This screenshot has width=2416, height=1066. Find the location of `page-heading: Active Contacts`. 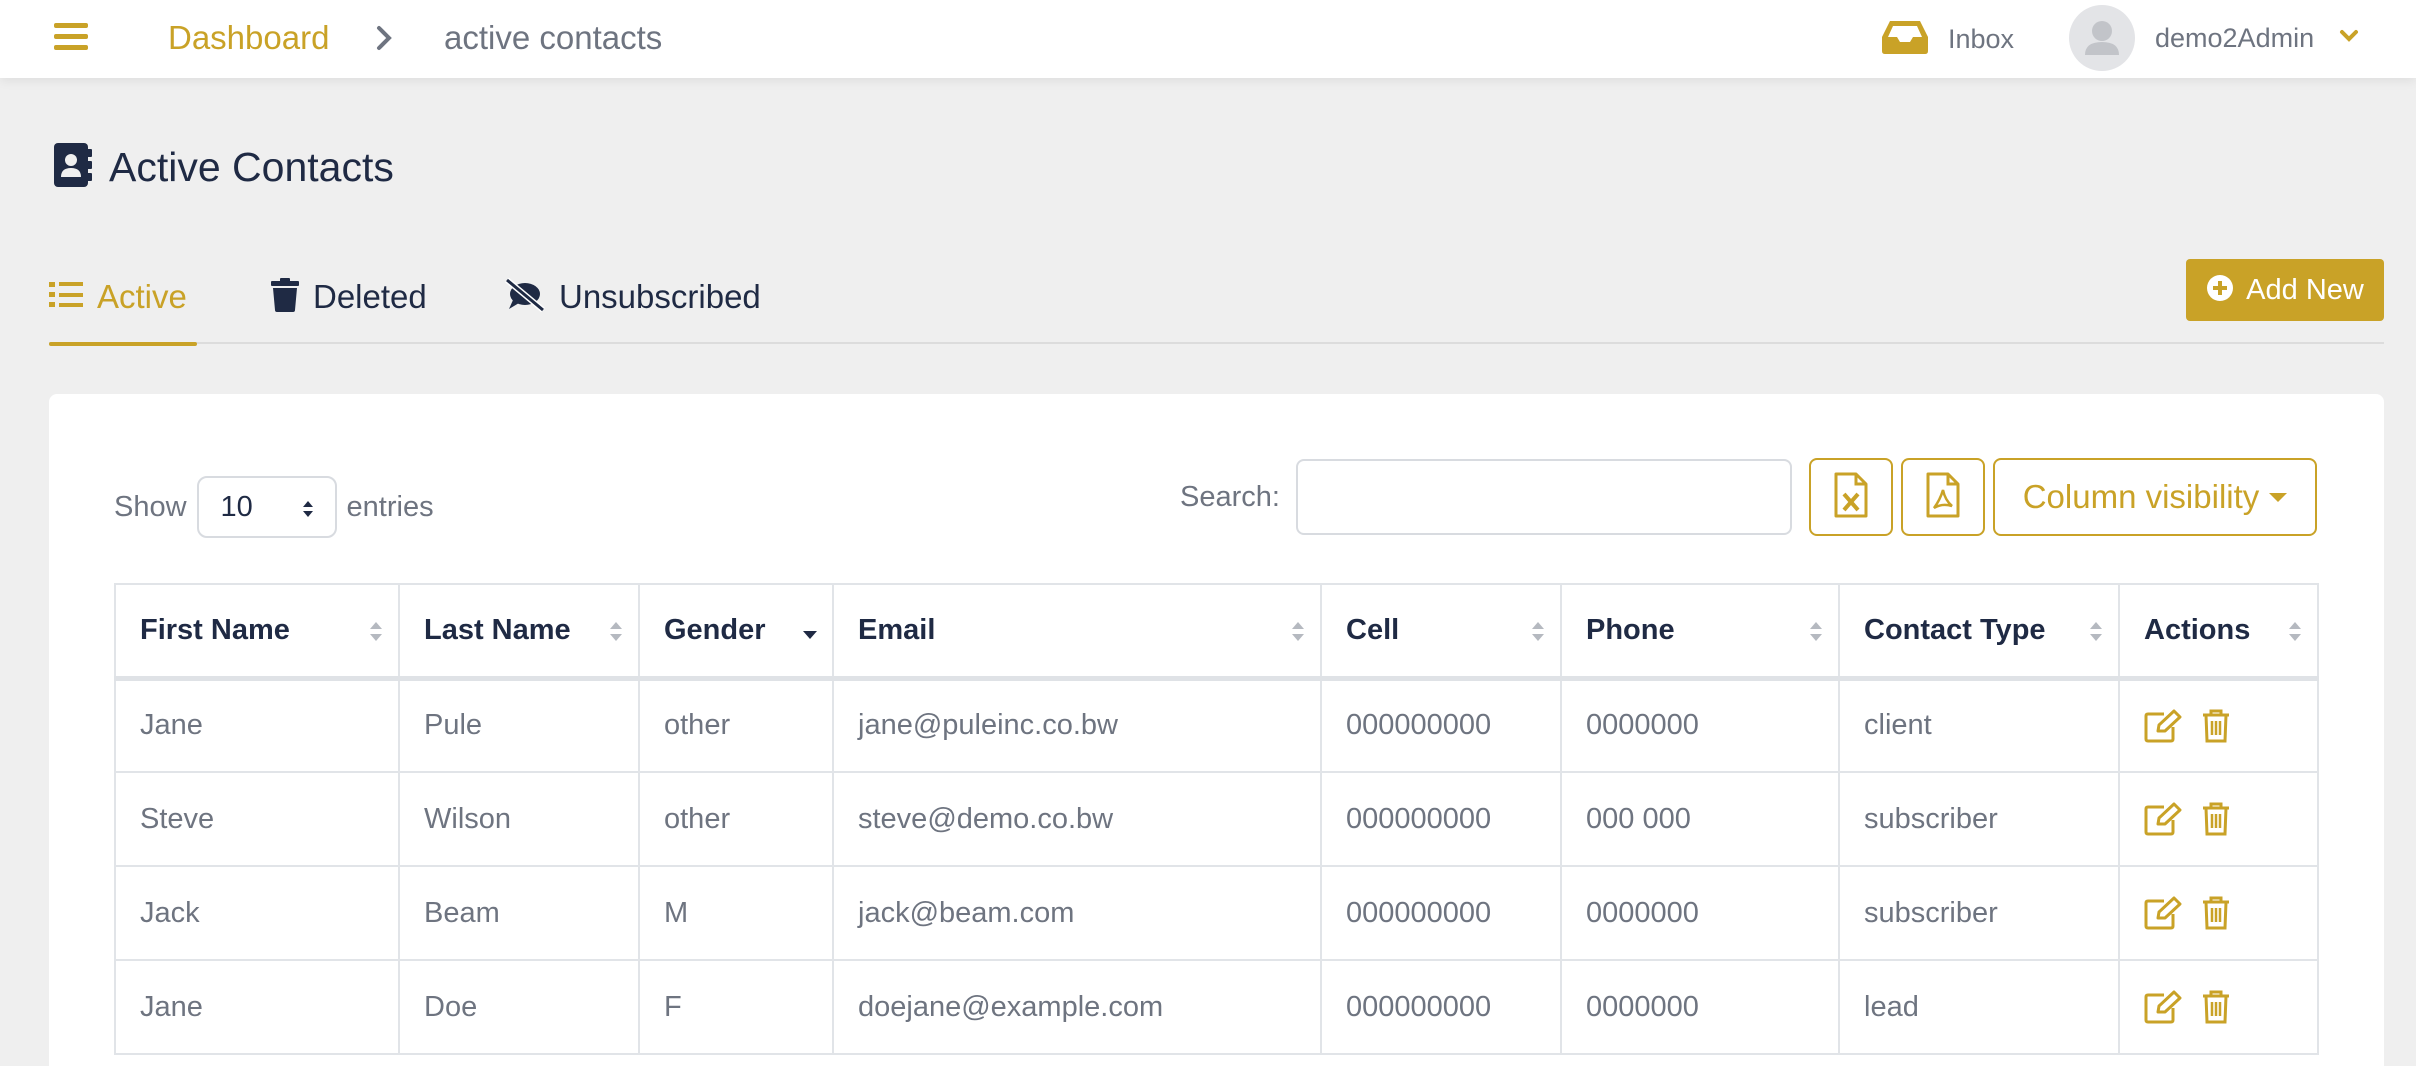

page-heading: Active Contacts is located at coordinates (224, 167).